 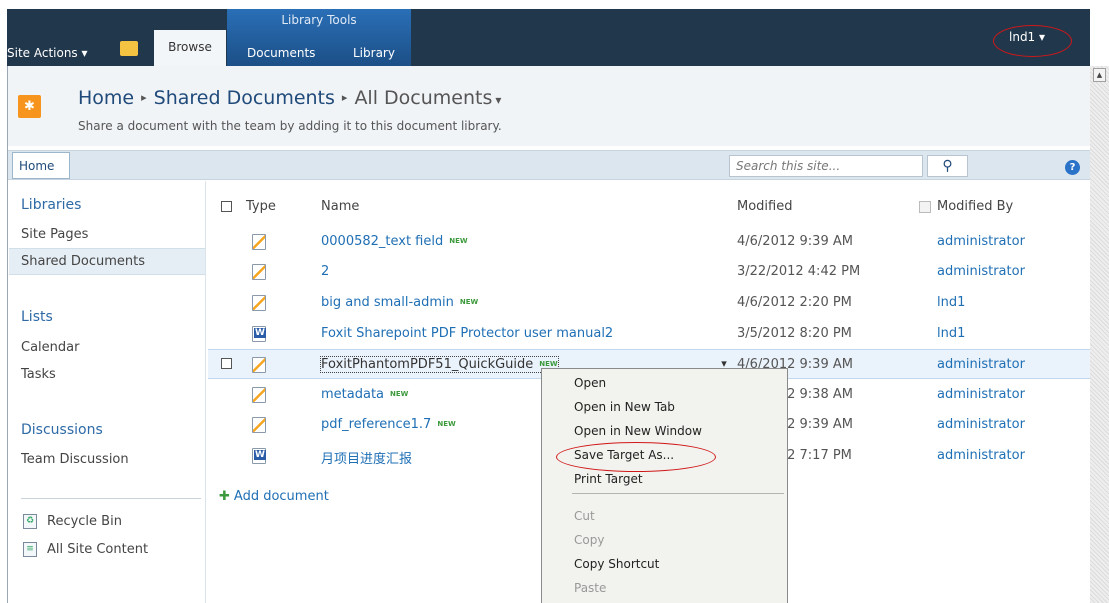 What do you see at coordinates (47, 53) in the screenshot?
I see `site-actions-menu: Site Actions ▾` at bounding box center [47, 53].